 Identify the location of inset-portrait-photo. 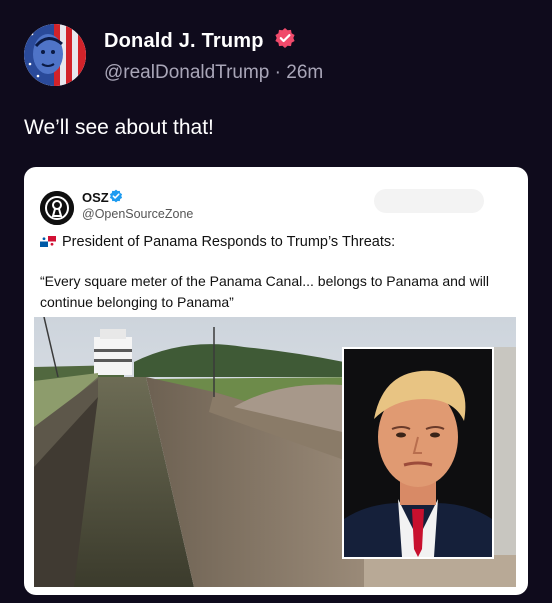
(418, 453).